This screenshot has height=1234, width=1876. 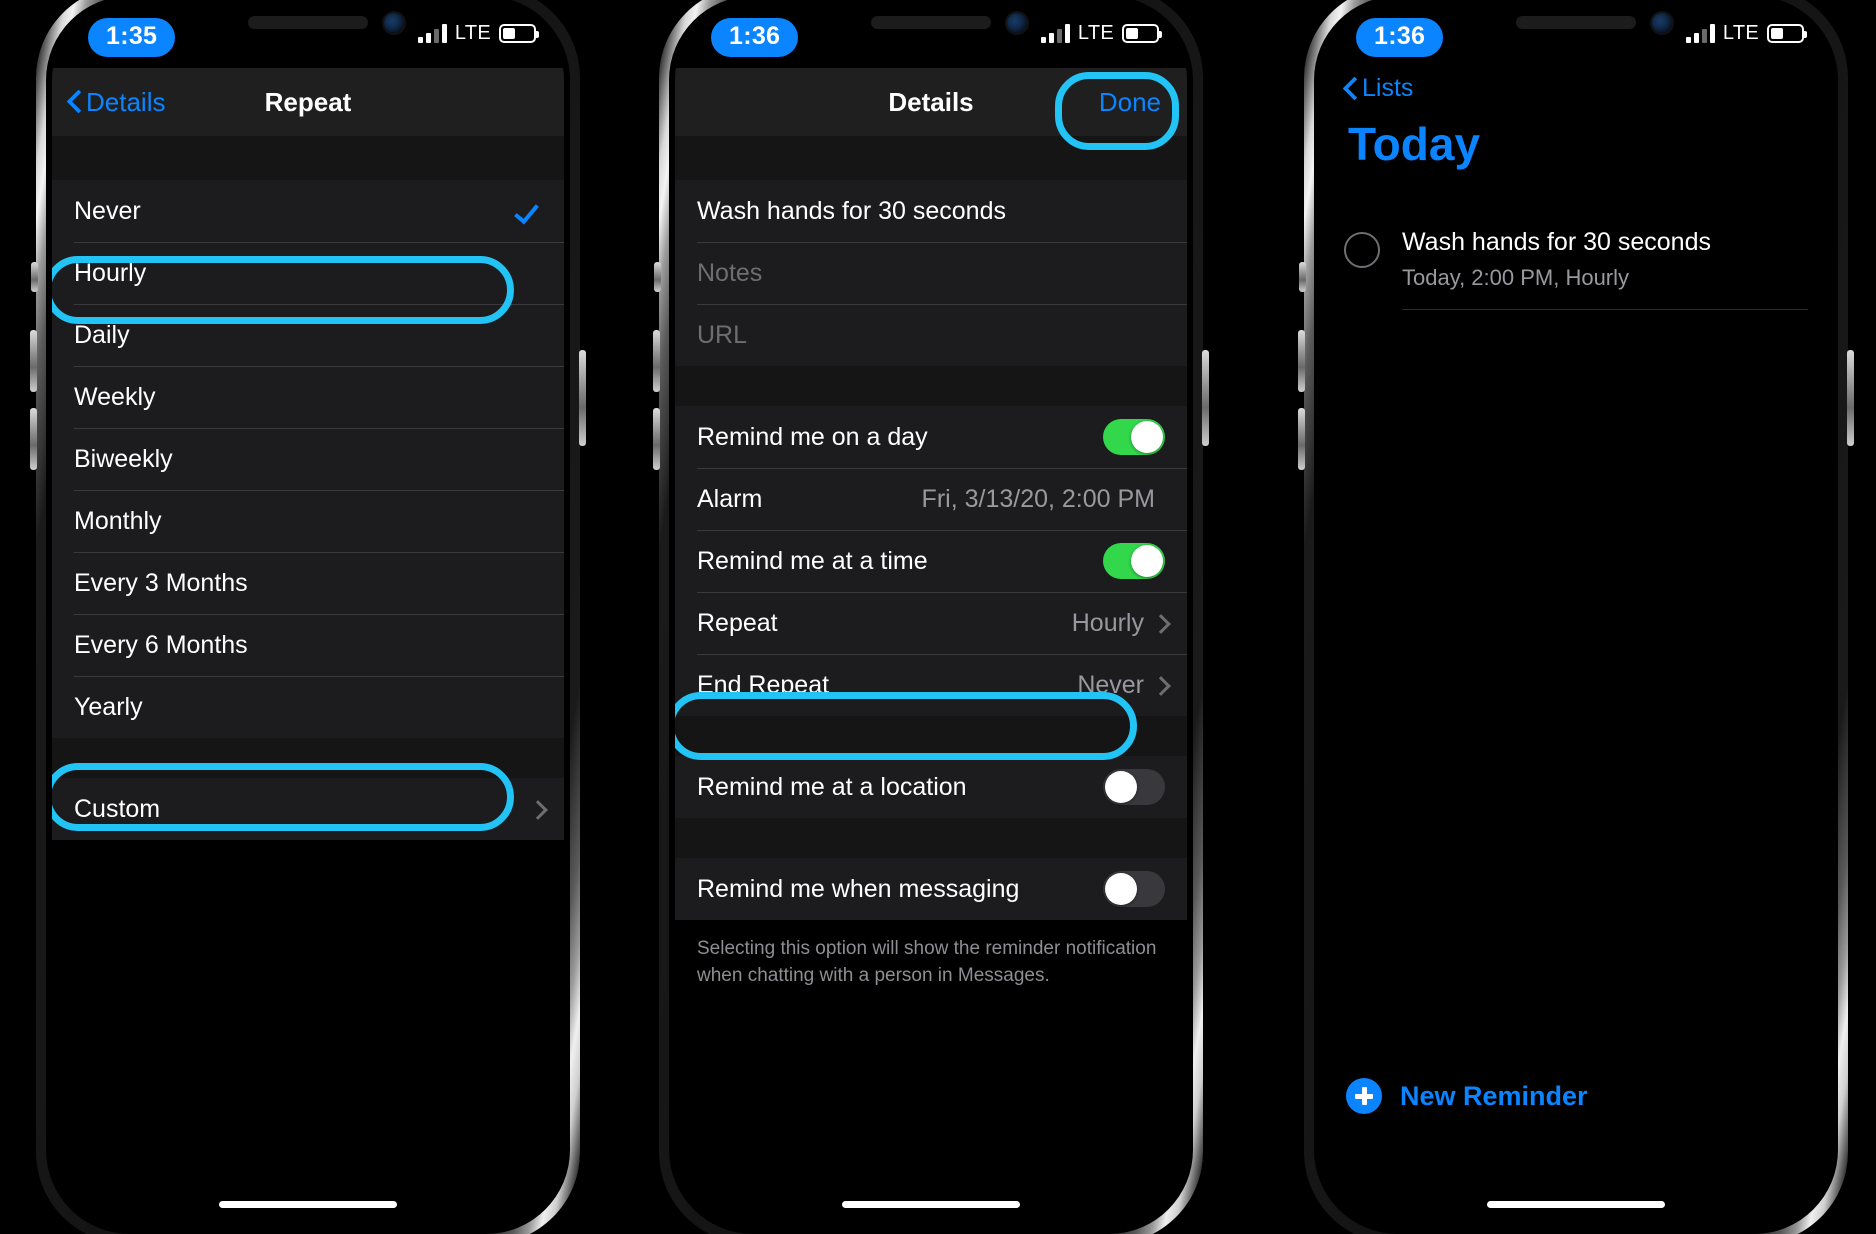 I want to click on remind-me-at-a-location-row: Remind me at a location, so click(x=931, y=787).